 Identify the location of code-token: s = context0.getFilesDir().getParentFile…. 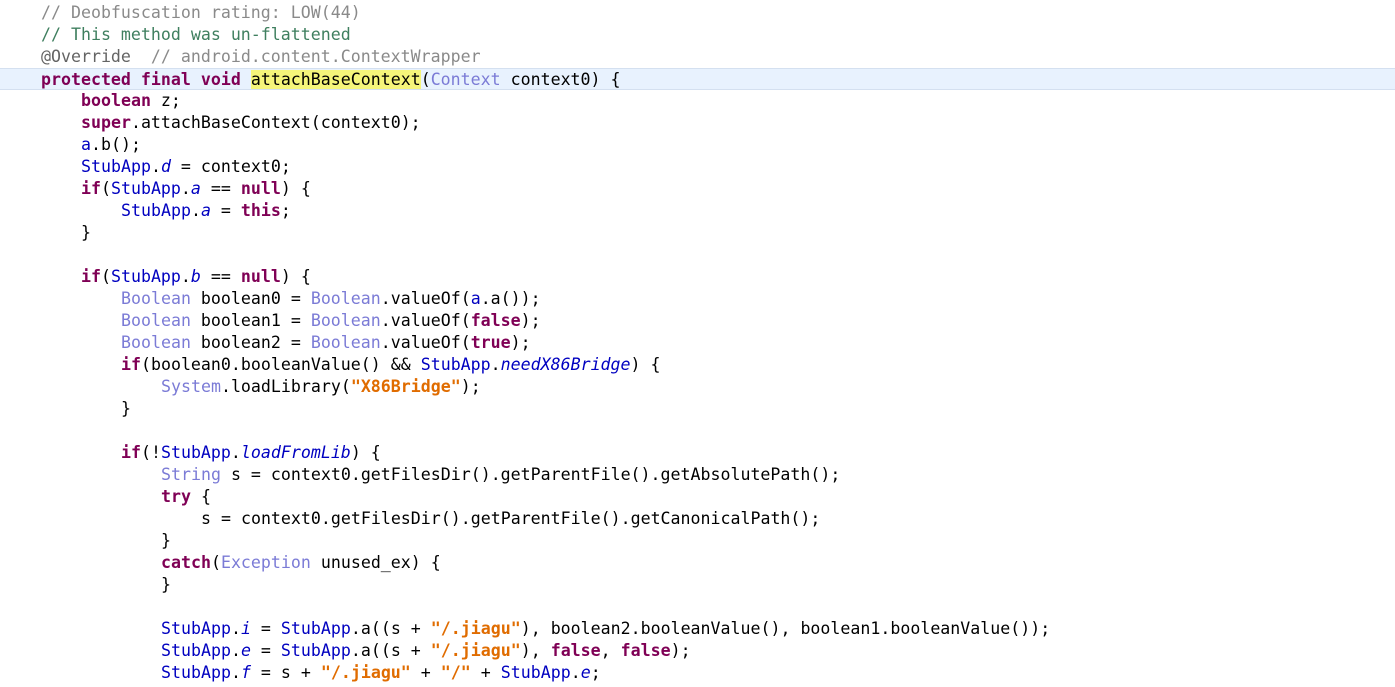
(511, 518).